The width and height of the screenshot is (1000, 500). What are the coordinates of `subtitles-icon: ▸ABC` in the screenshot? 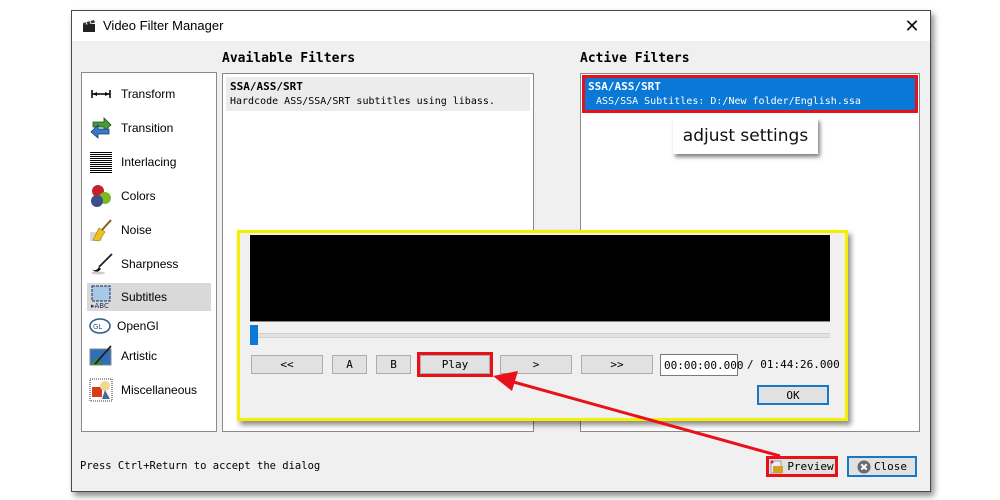 It's located at (101, 297).